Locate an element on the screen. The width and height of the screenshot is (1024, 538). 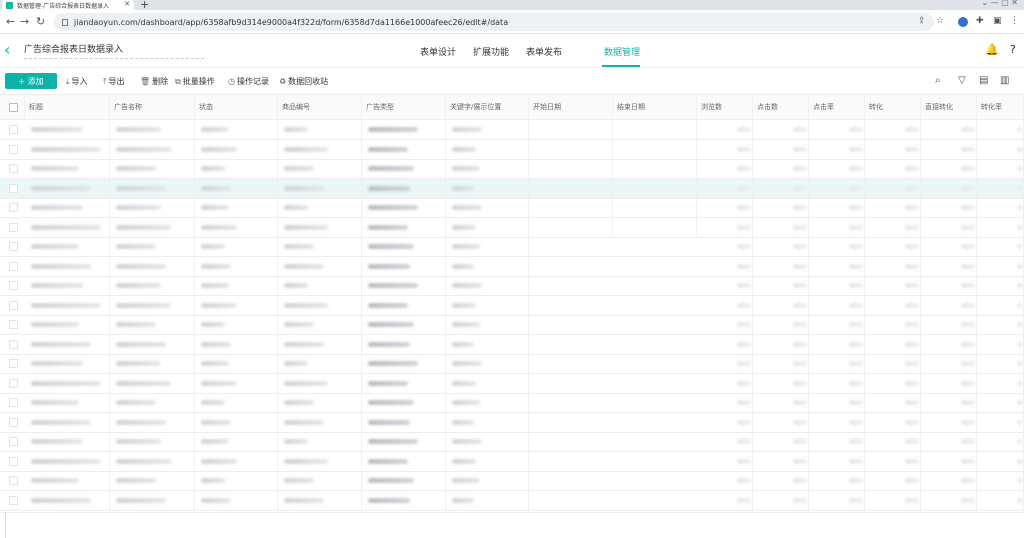
recycle-bin-button: ♻ 数据回收站 is located at coordinates (303, 81).